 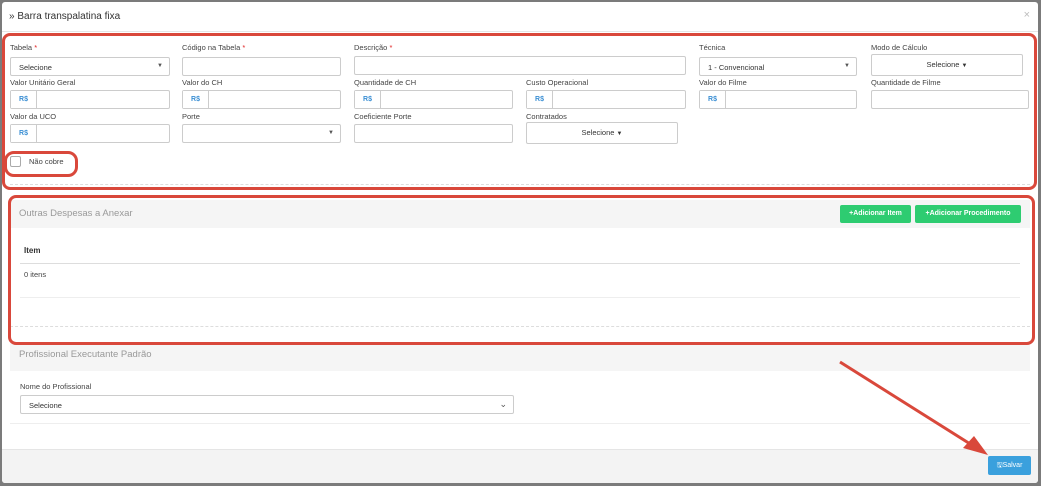 I want to click on annotation-arrow, so click(x=913, y=407).